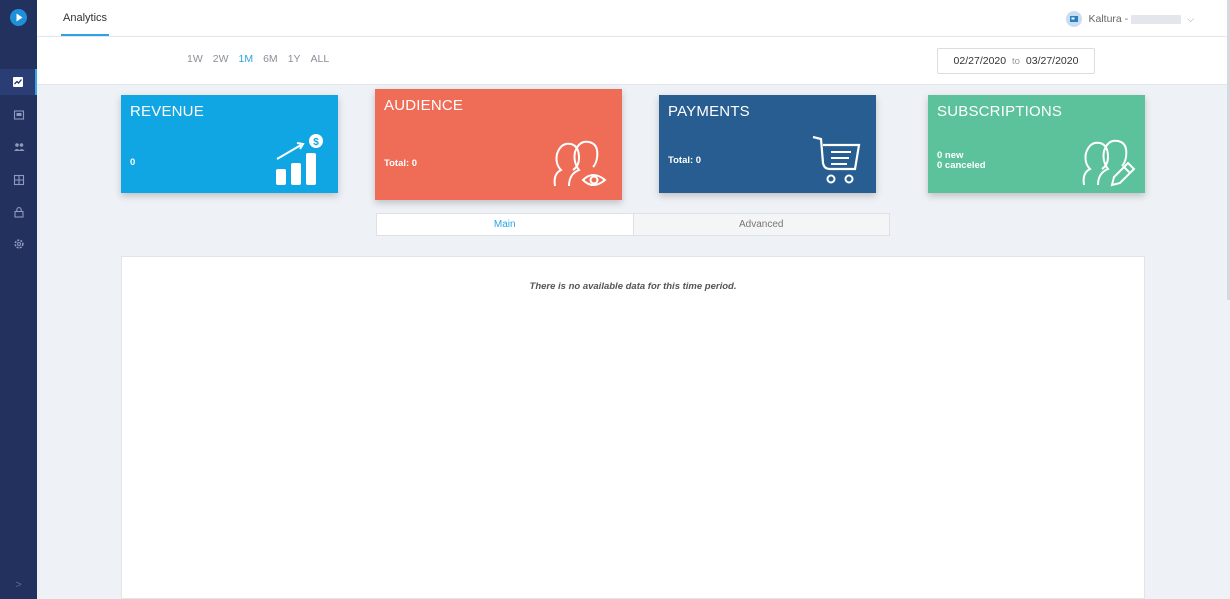 Image resolution: width=1230 pixels, height=599 pixels. Describe the element at coordinates (1109, 163) in the screenshot. I see `users-edit-icon` at that location.